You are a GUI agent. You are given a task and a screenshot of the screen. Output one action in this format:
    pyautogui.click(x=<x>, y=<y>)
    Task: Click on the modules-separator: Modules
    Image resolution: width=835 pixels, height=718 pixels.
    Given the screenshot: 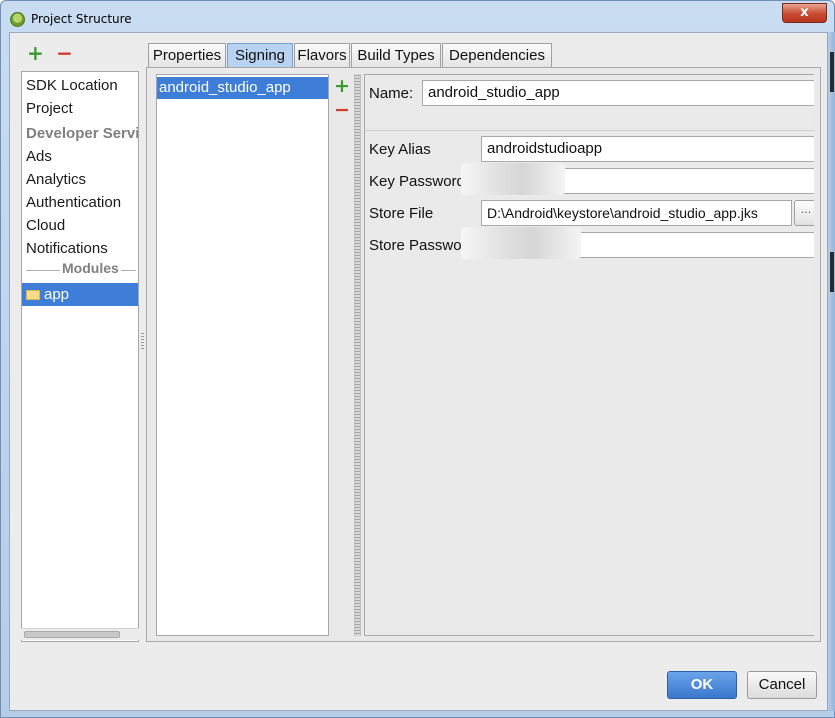 What is the action you would take?
    pyautogui.click(x=80, y=270)
    